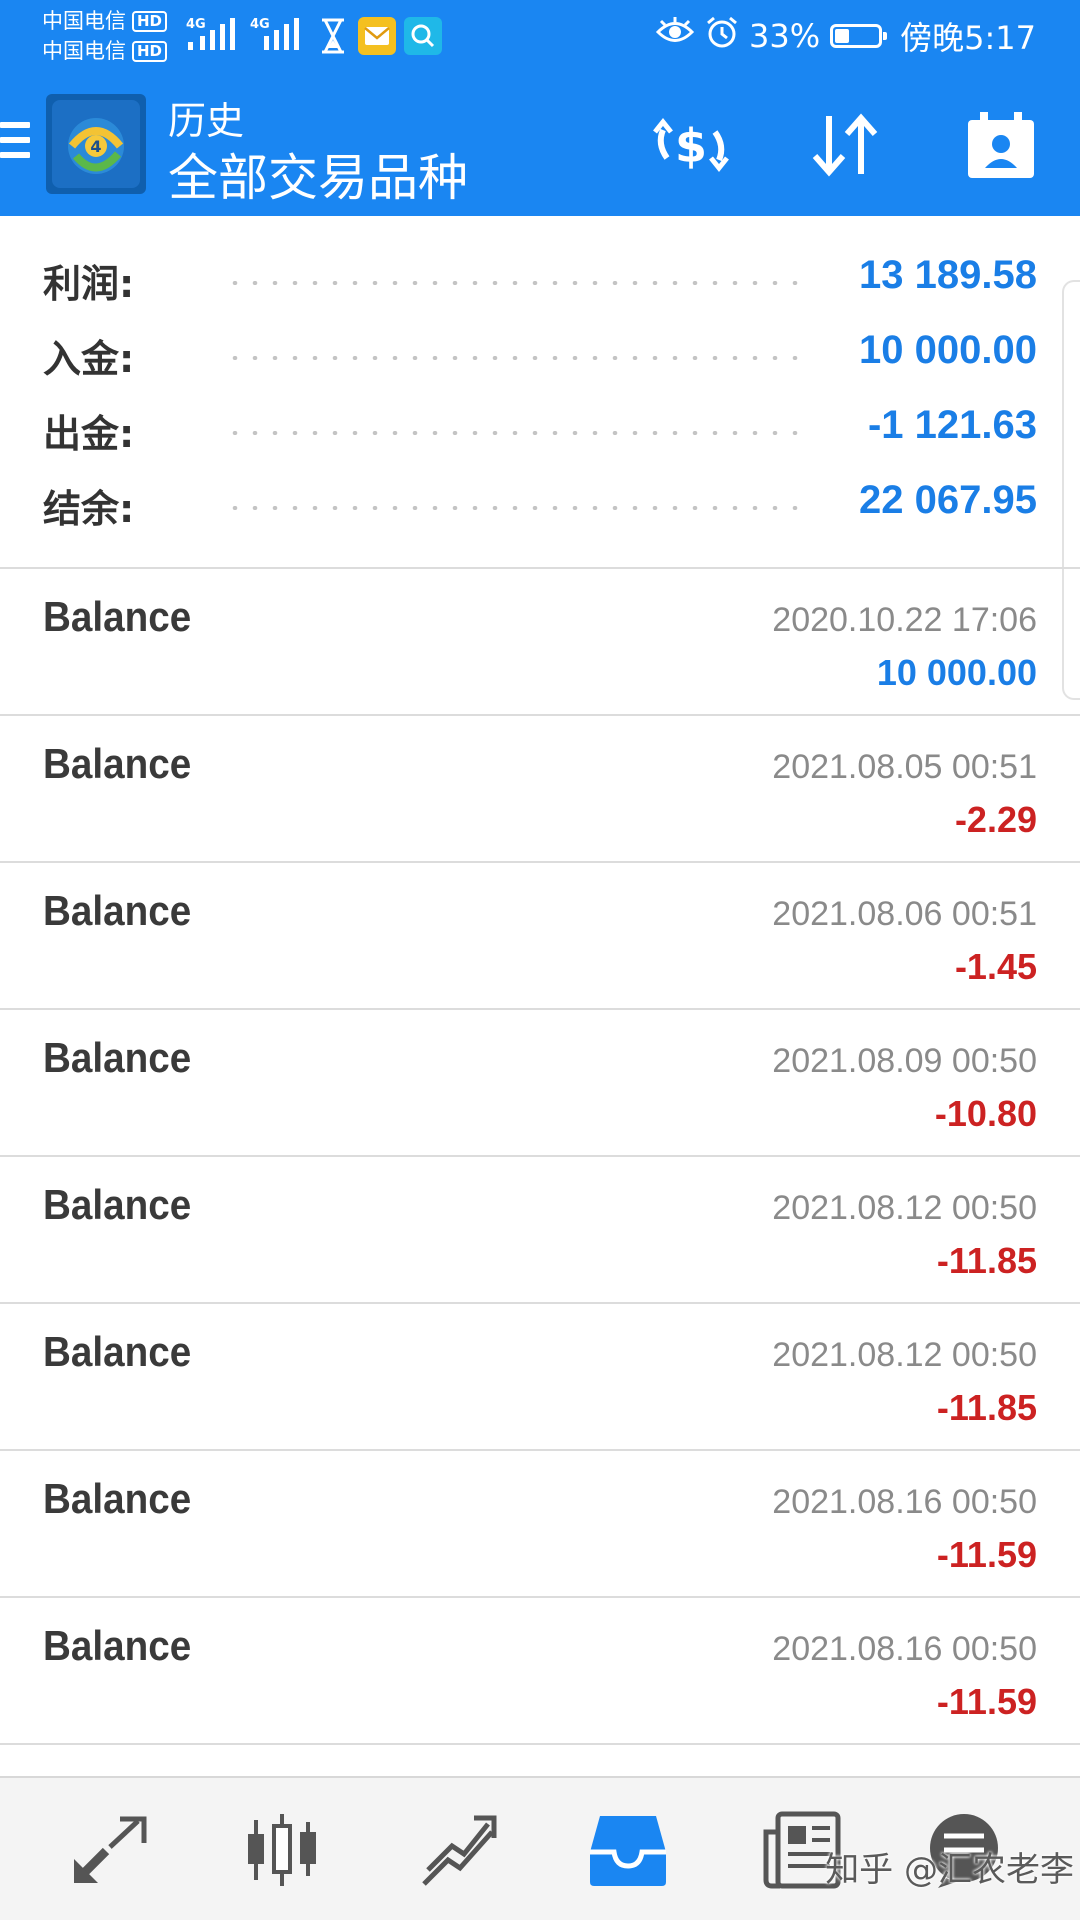 The height and width of the screenshot is (1920, 1080). What do you see at coordinates (904, 1061) in the screenshot?
I see `history-time: 2021.08.09 00:50` at bounding box center [904, 1061].